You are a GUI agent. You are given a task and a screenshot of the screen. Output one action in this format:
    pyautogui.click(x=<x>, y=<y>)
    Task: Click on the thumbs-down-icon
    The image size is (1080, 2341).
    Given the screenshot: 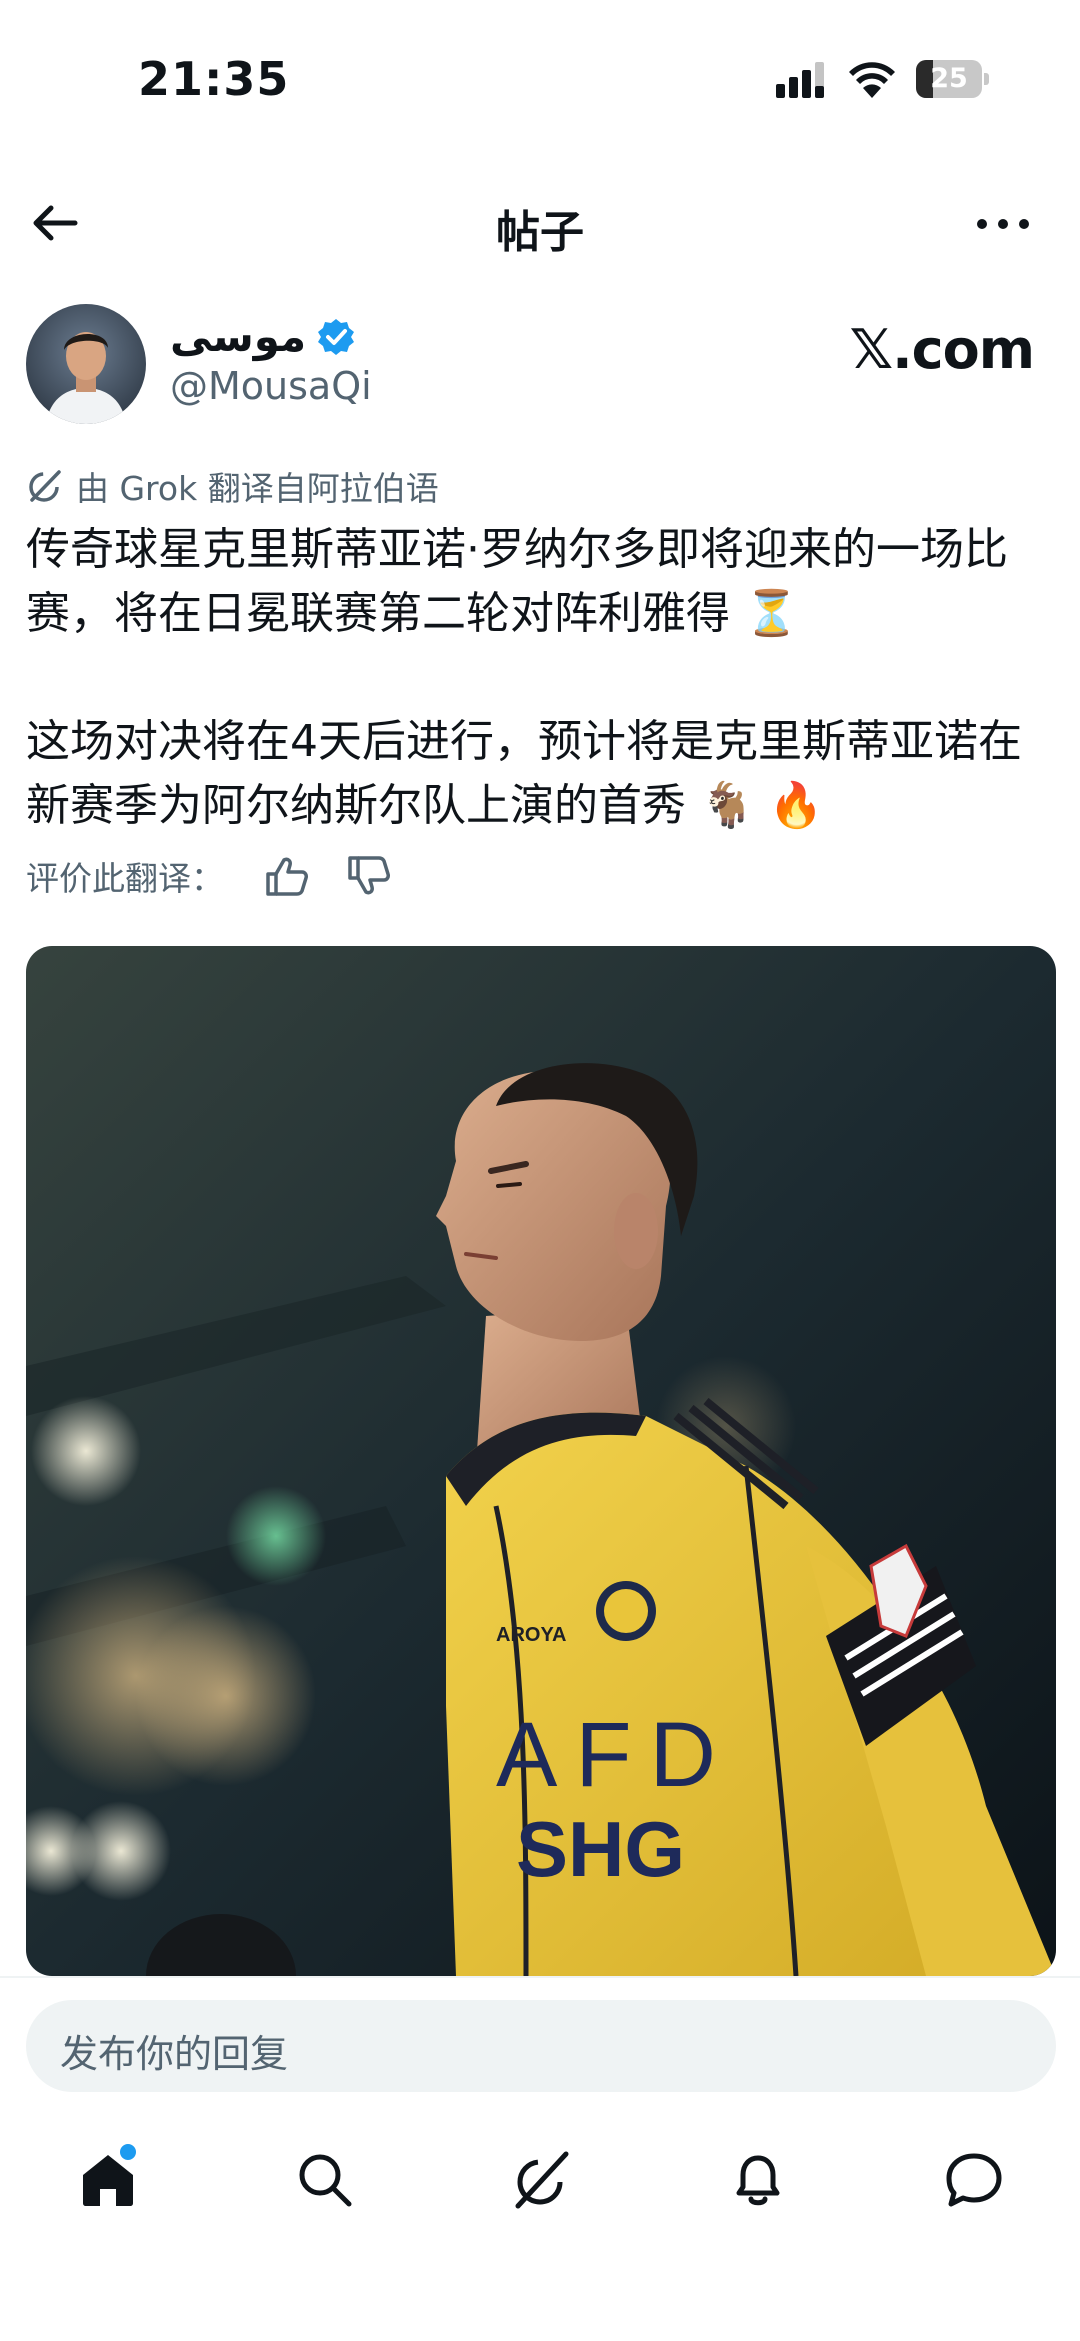 What is the action you would take?
    pyautogui.click(x=368, y=876)
    